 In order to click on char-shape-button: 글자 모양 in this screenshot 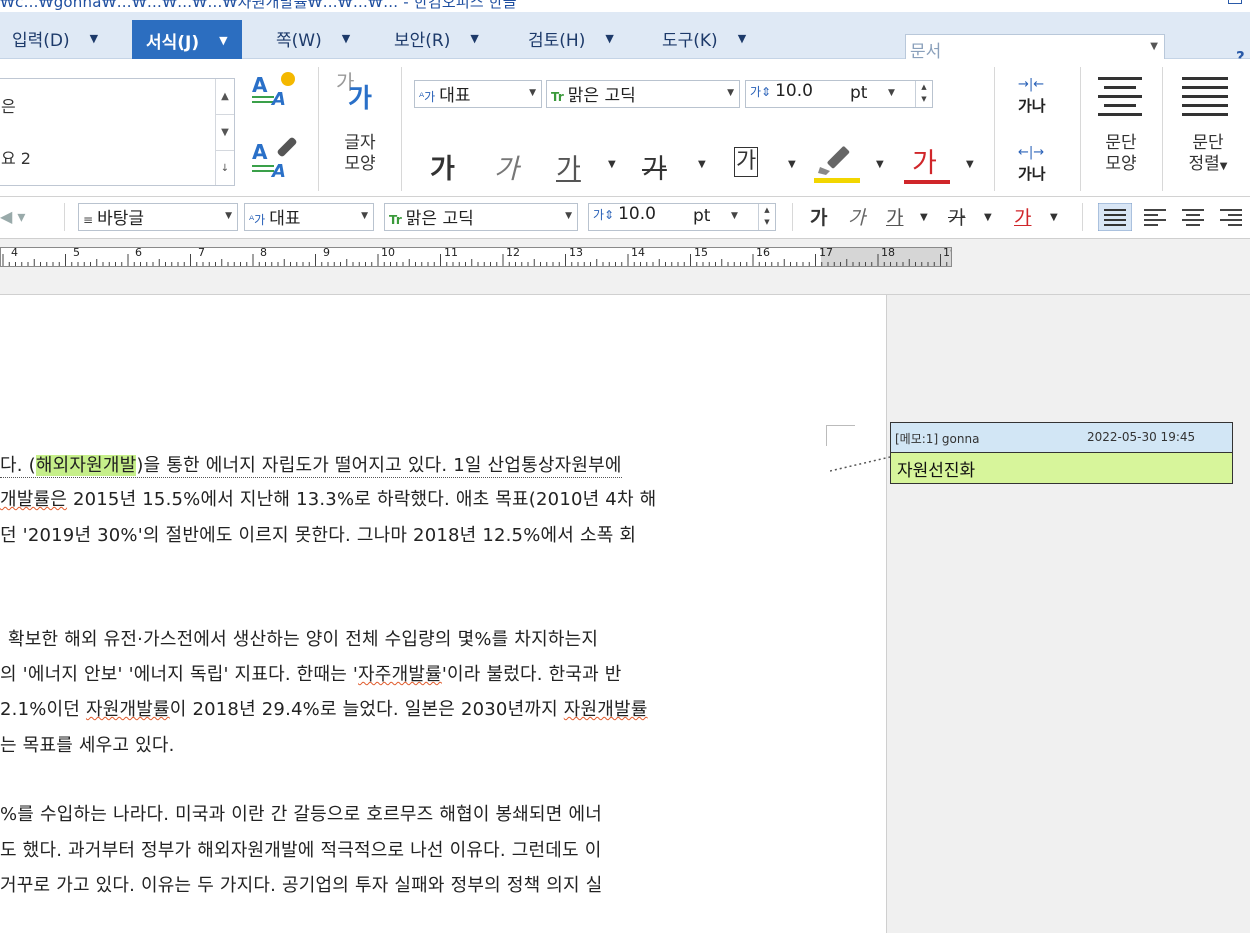, I will do `click(360, 154)`.